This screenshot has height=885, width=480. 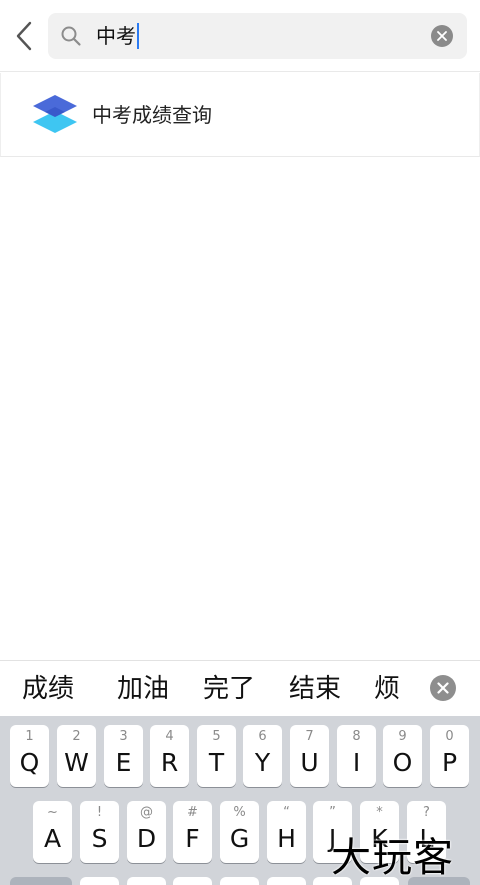 What do you see at coordinates (192, 812) in the screenshot?
I see `key-alt-label: #` at bounding box center [192, 812].